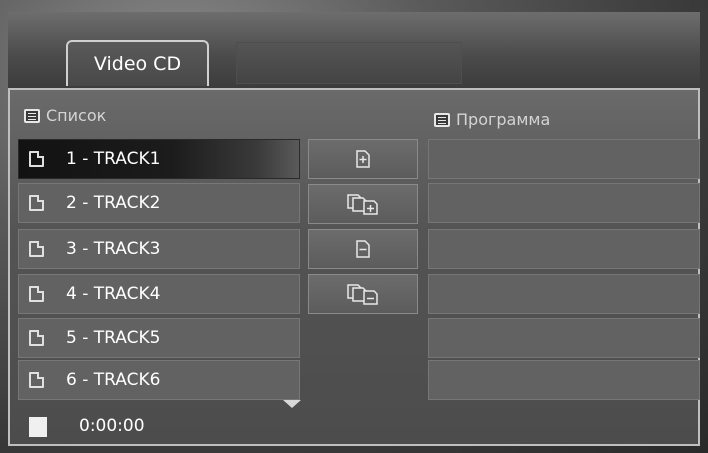 This screenshot has width=708, height=453. Describe the element at coordinates (292, 404) in the screenshot. I see `scroll-down-icon` at that location.